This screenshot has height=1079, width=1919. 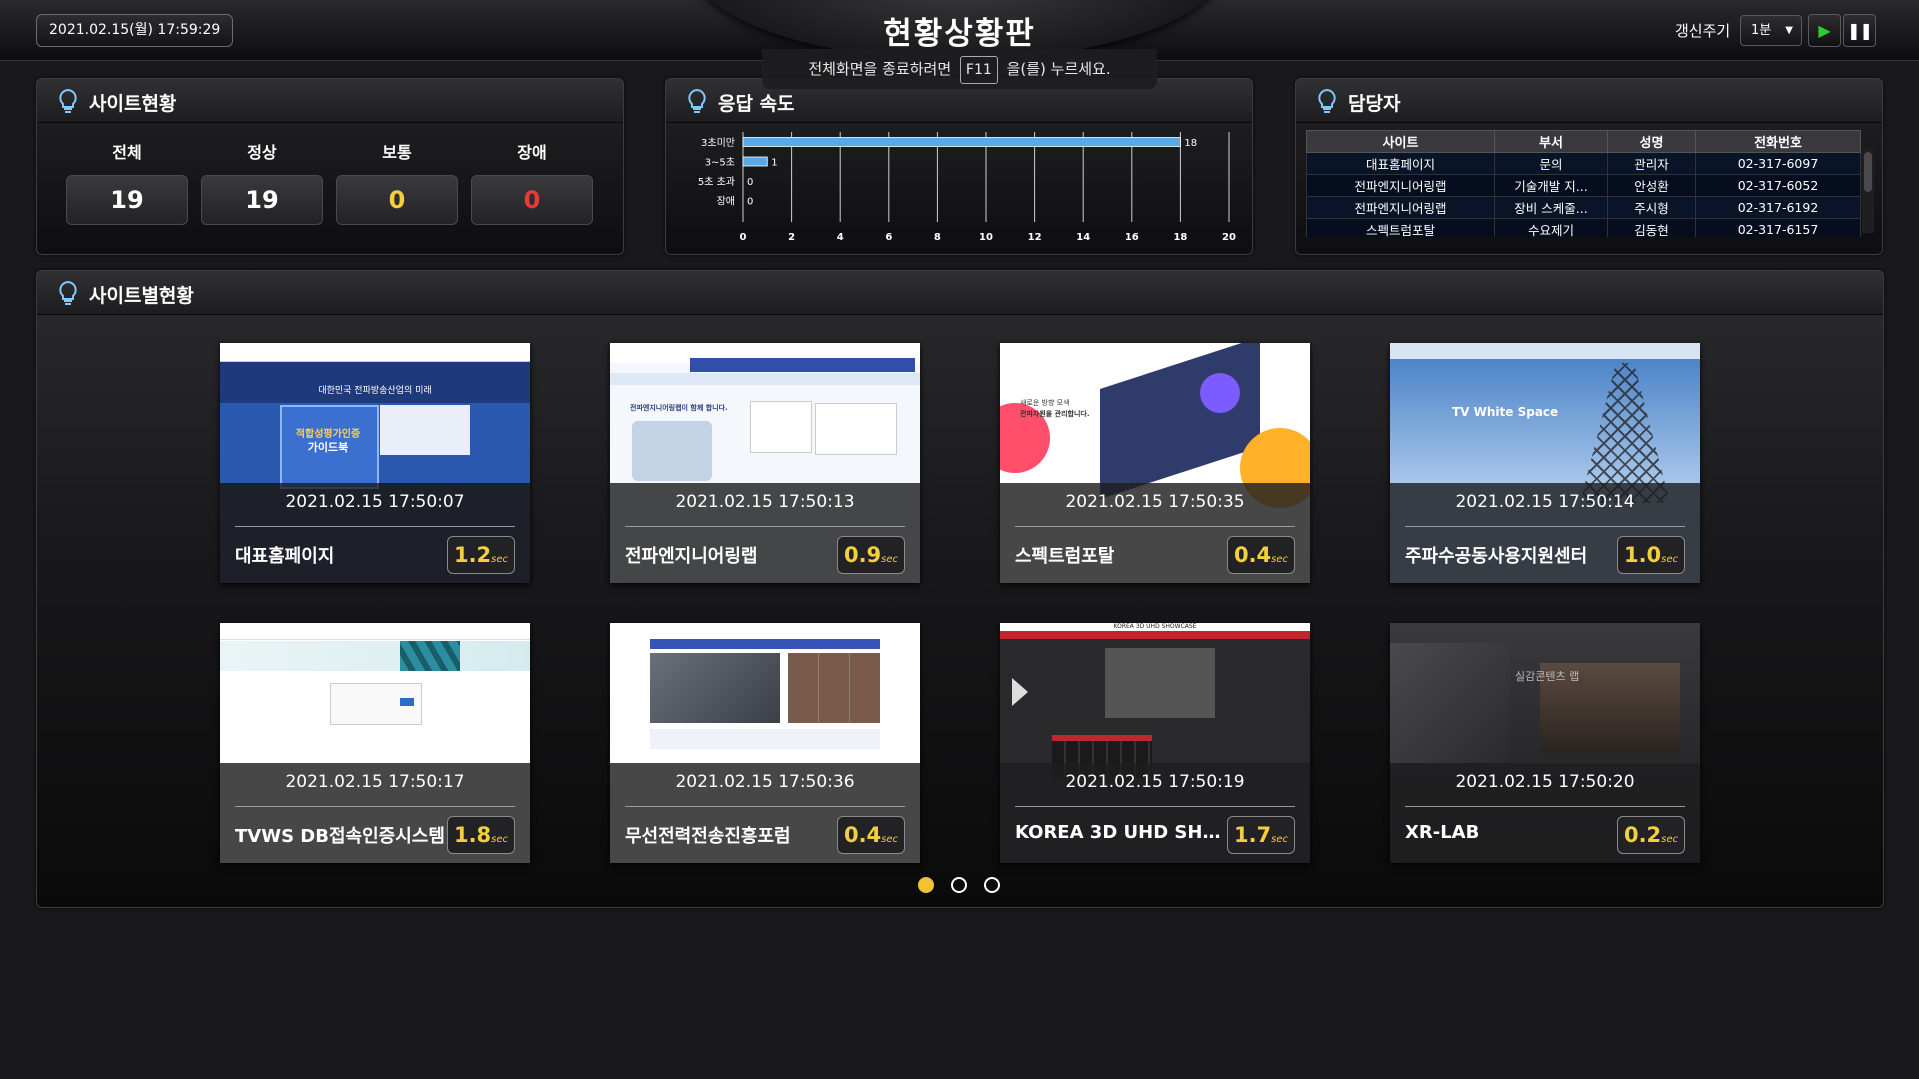 I want to click on table-header-row: 사이트 부서 성명 전화번호, so click(x=1583, y=141).